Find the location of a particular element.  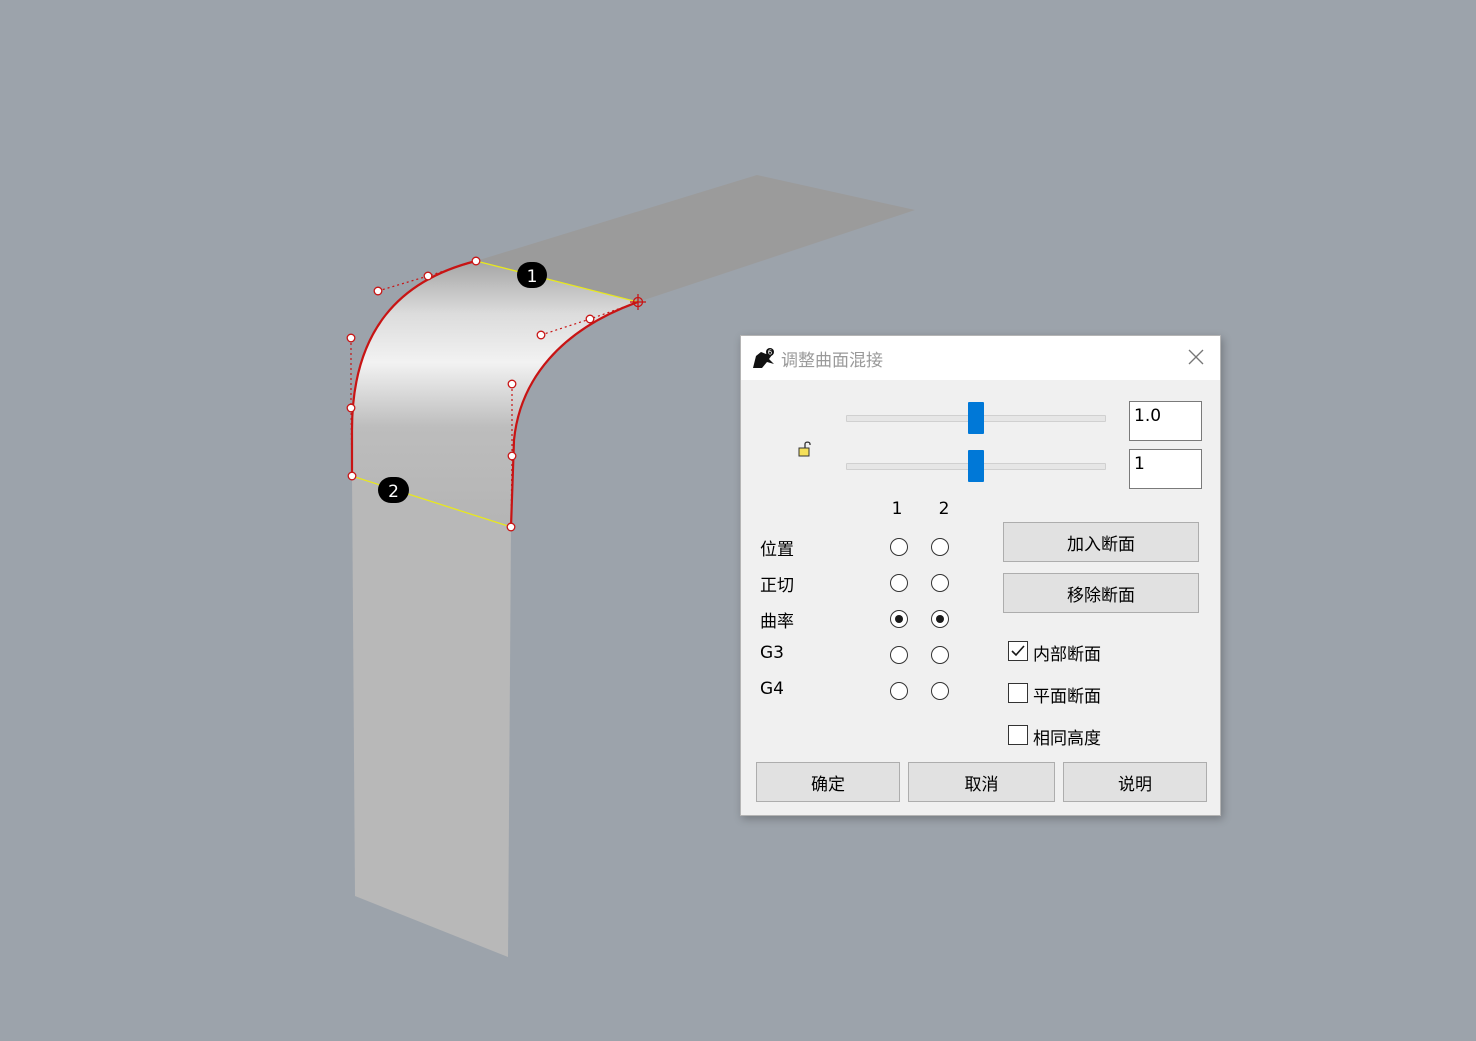

checkbox-planar-sections is located at coordinates (1018, 693).